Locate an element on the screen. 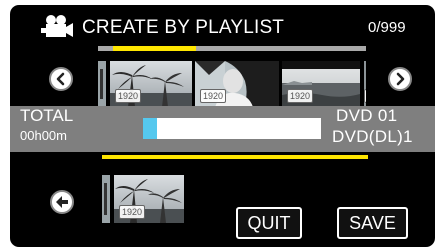 The width and height of the screenshot is (445, 250). playlist-thumbnail: 1920 is located at coordinates (149, 199).